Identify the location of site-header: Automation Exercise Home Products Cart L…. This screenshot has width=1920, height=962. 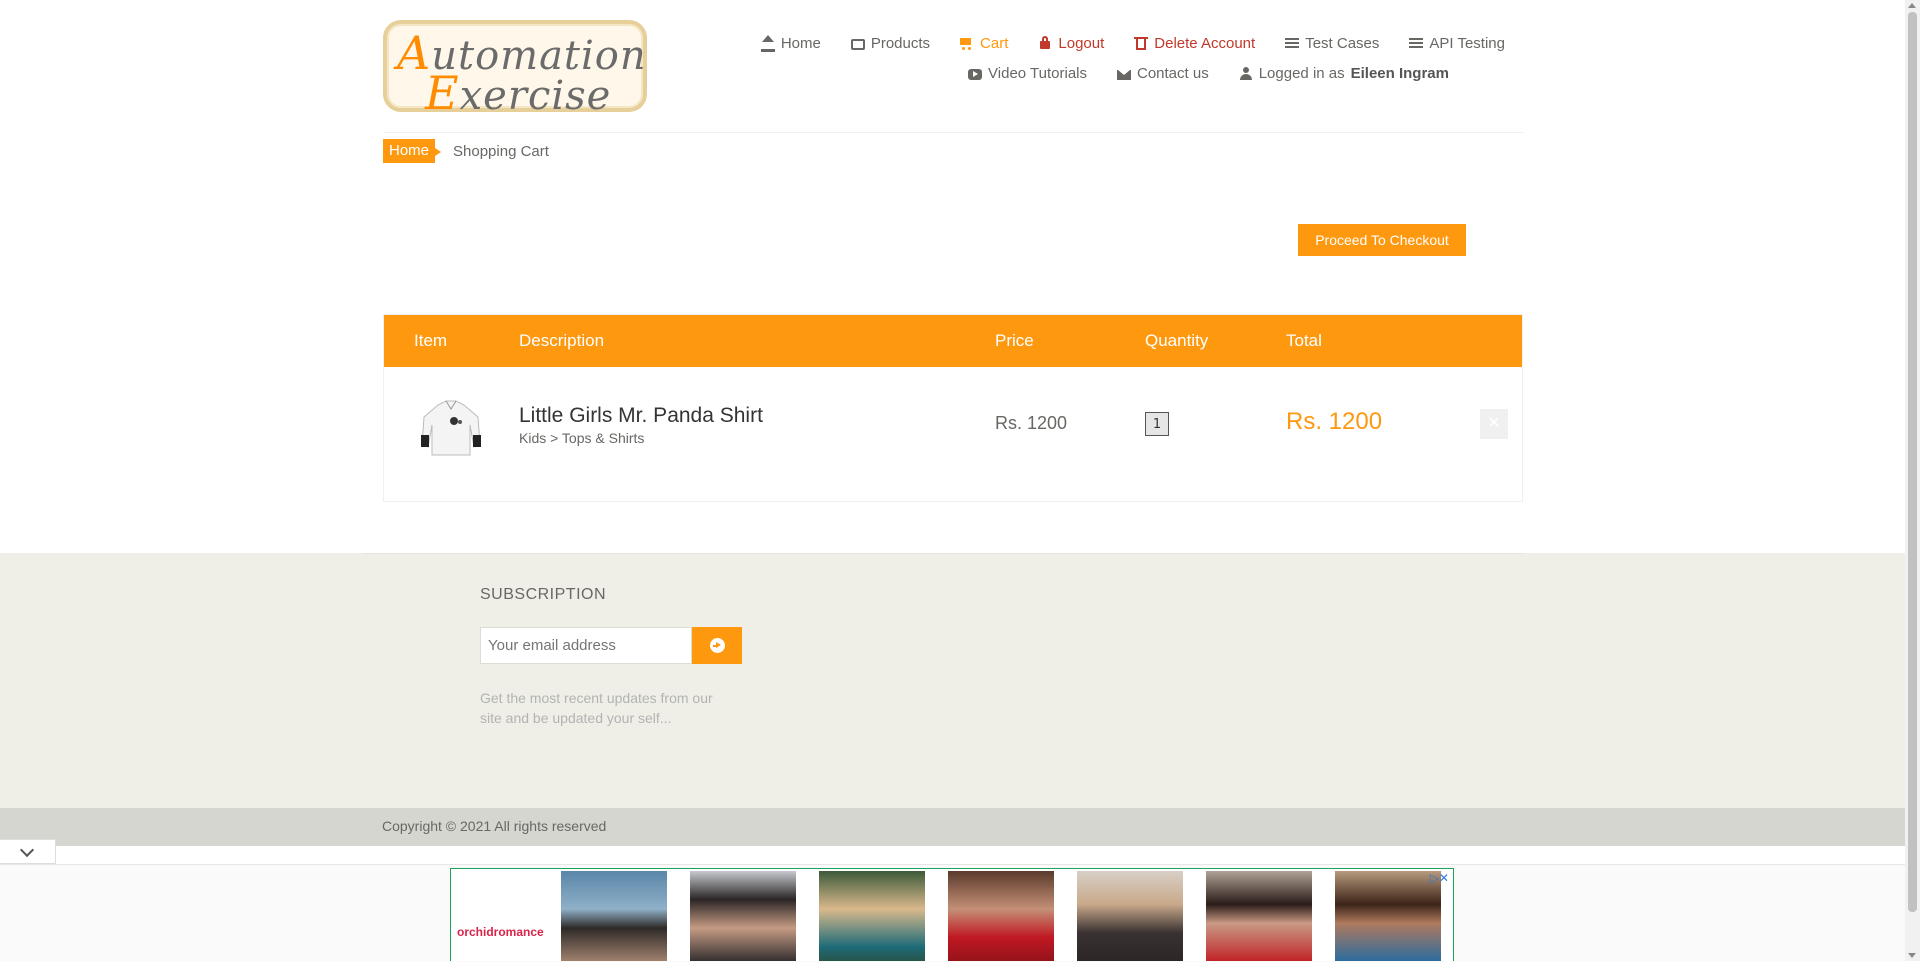
(953, 66).